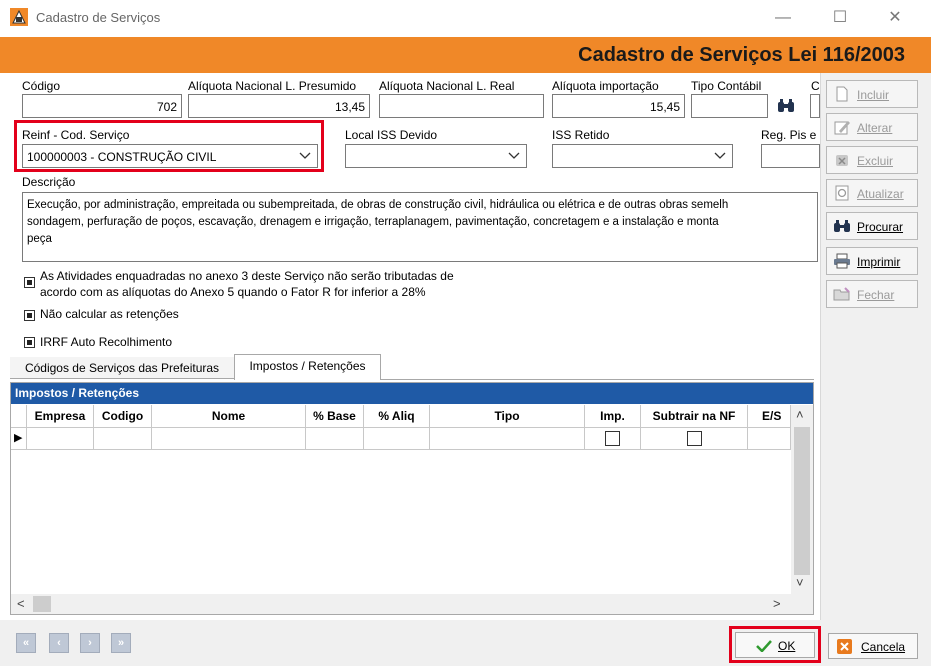 The height and width of the screenshot is (666, 931). Describe the element at coordinates (872, 160) in the screenshot. I see `excluir-button: Excluir` at that location.